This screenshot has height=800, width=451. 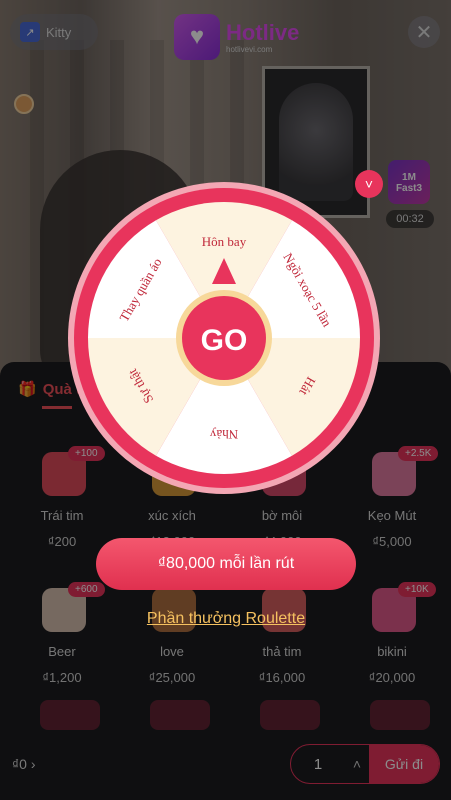 What do you see at coordinates (226, 564) in the screenshot?
I see `draw-button: ₫80,000 mỗi lần rút` at bounding box center [226, 564].